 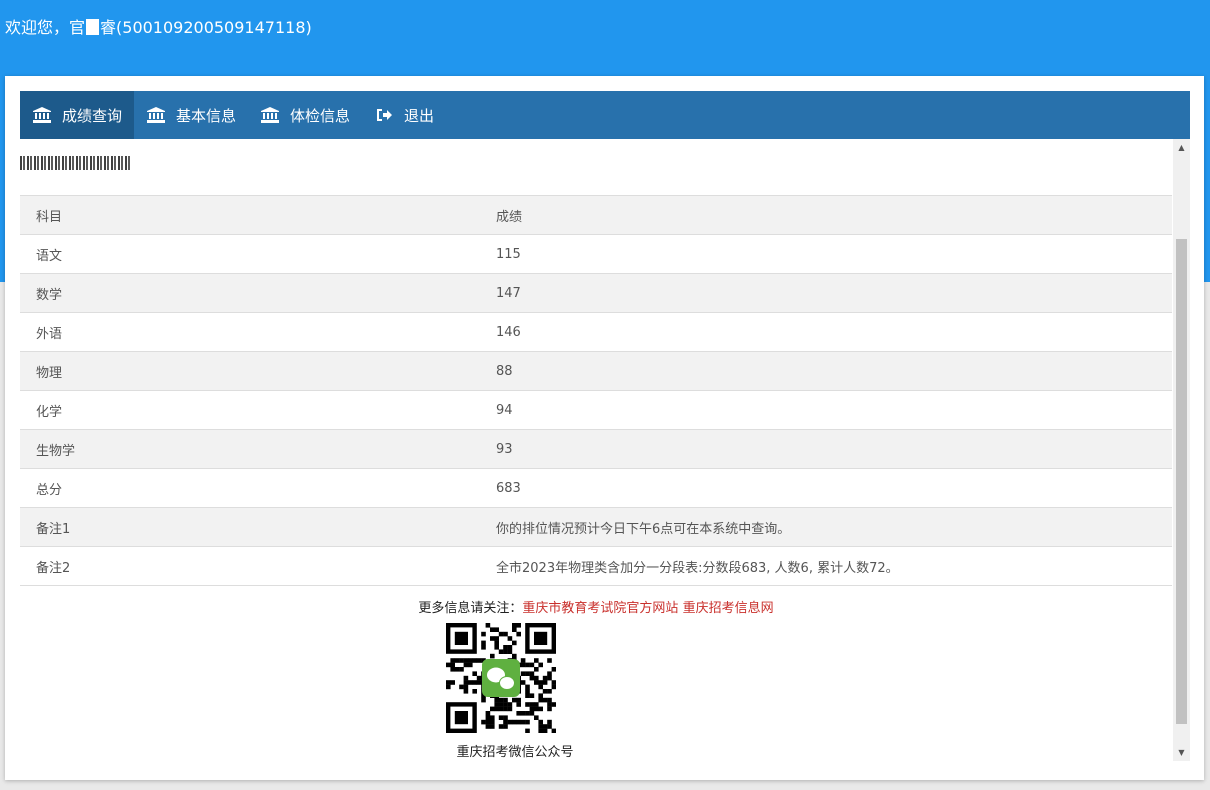 I want to click on table-row: 物理 88, so click(x=596, y=371).